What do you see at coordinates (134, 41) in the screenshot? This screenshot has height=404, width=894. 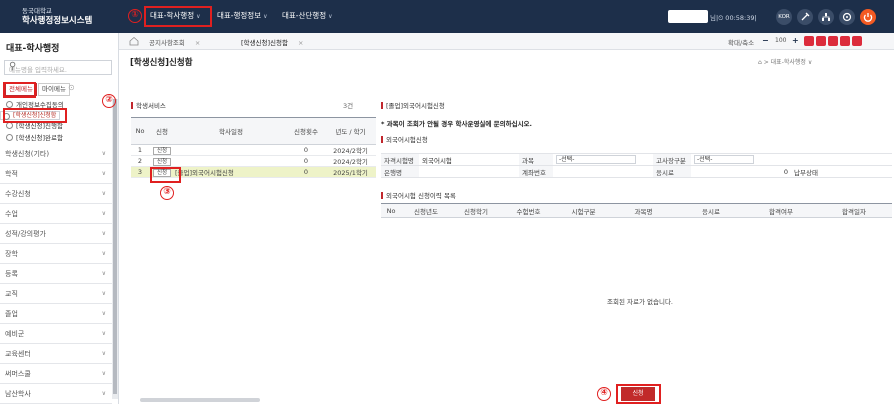 I see `home-icon` at bounding box center [134, 41].